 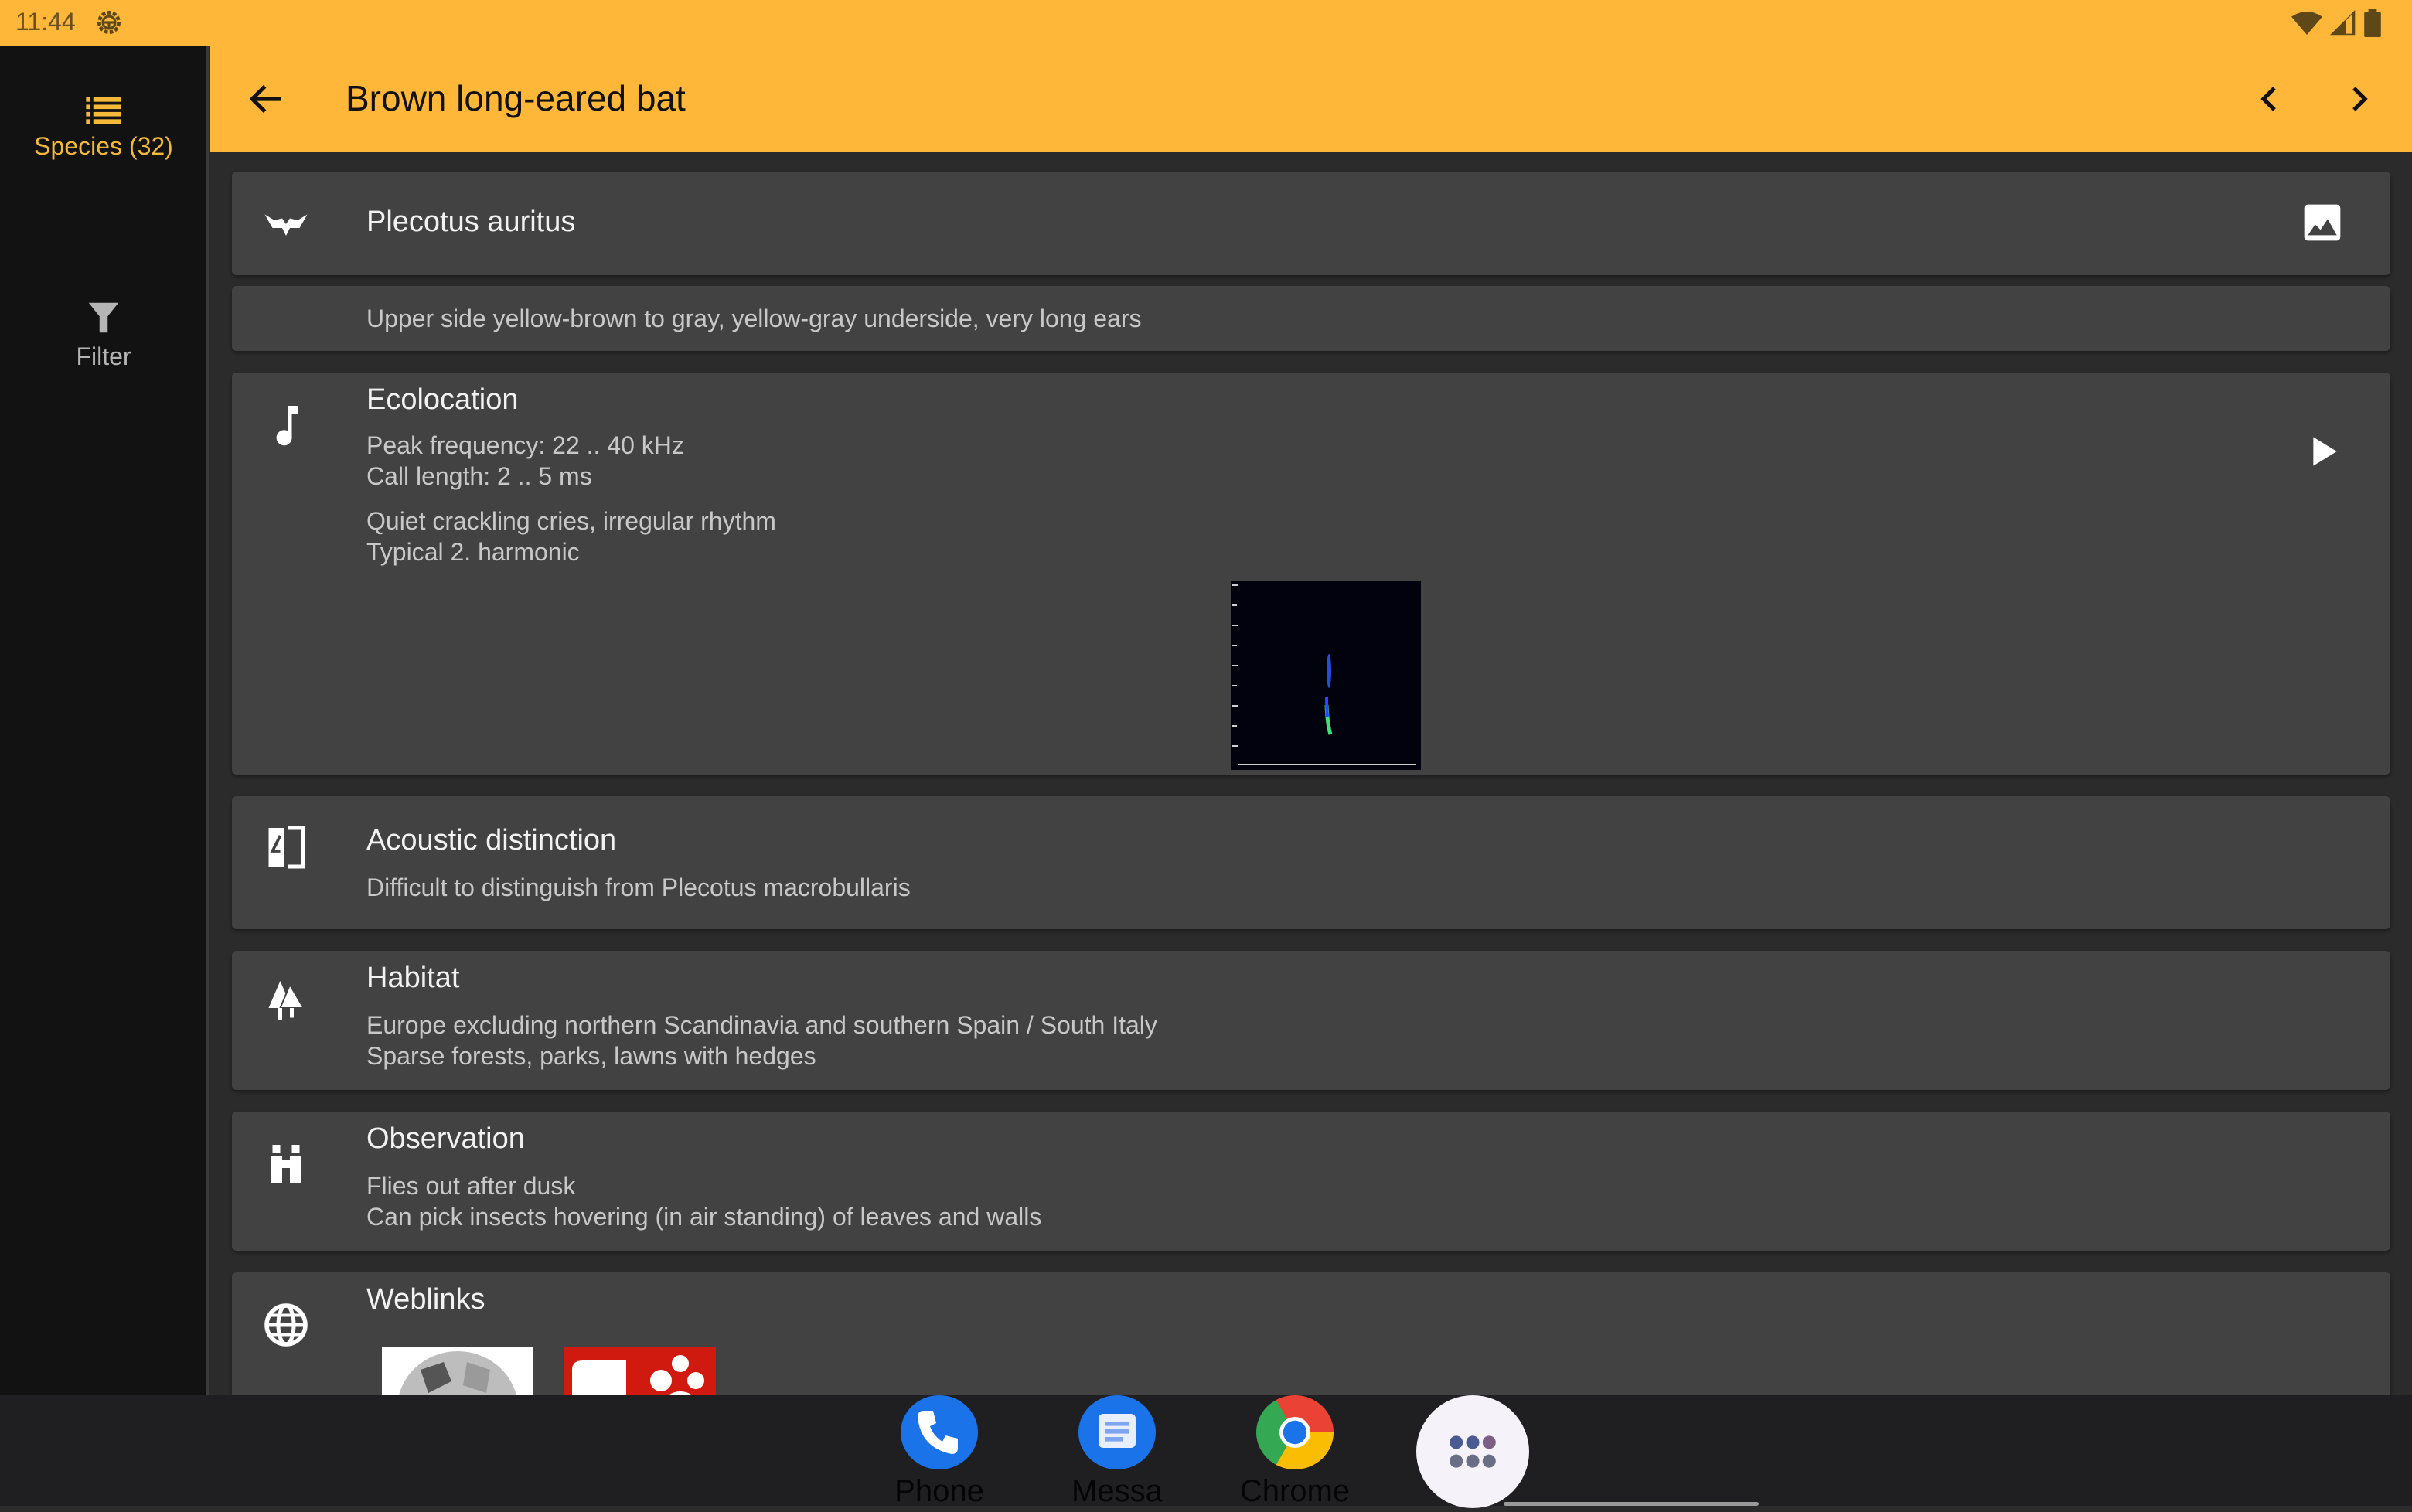 What do you see at coordinates (103, 356) in the screenshot?
I see `nav-filter-label: Filter` at bounding box center [103, 356].